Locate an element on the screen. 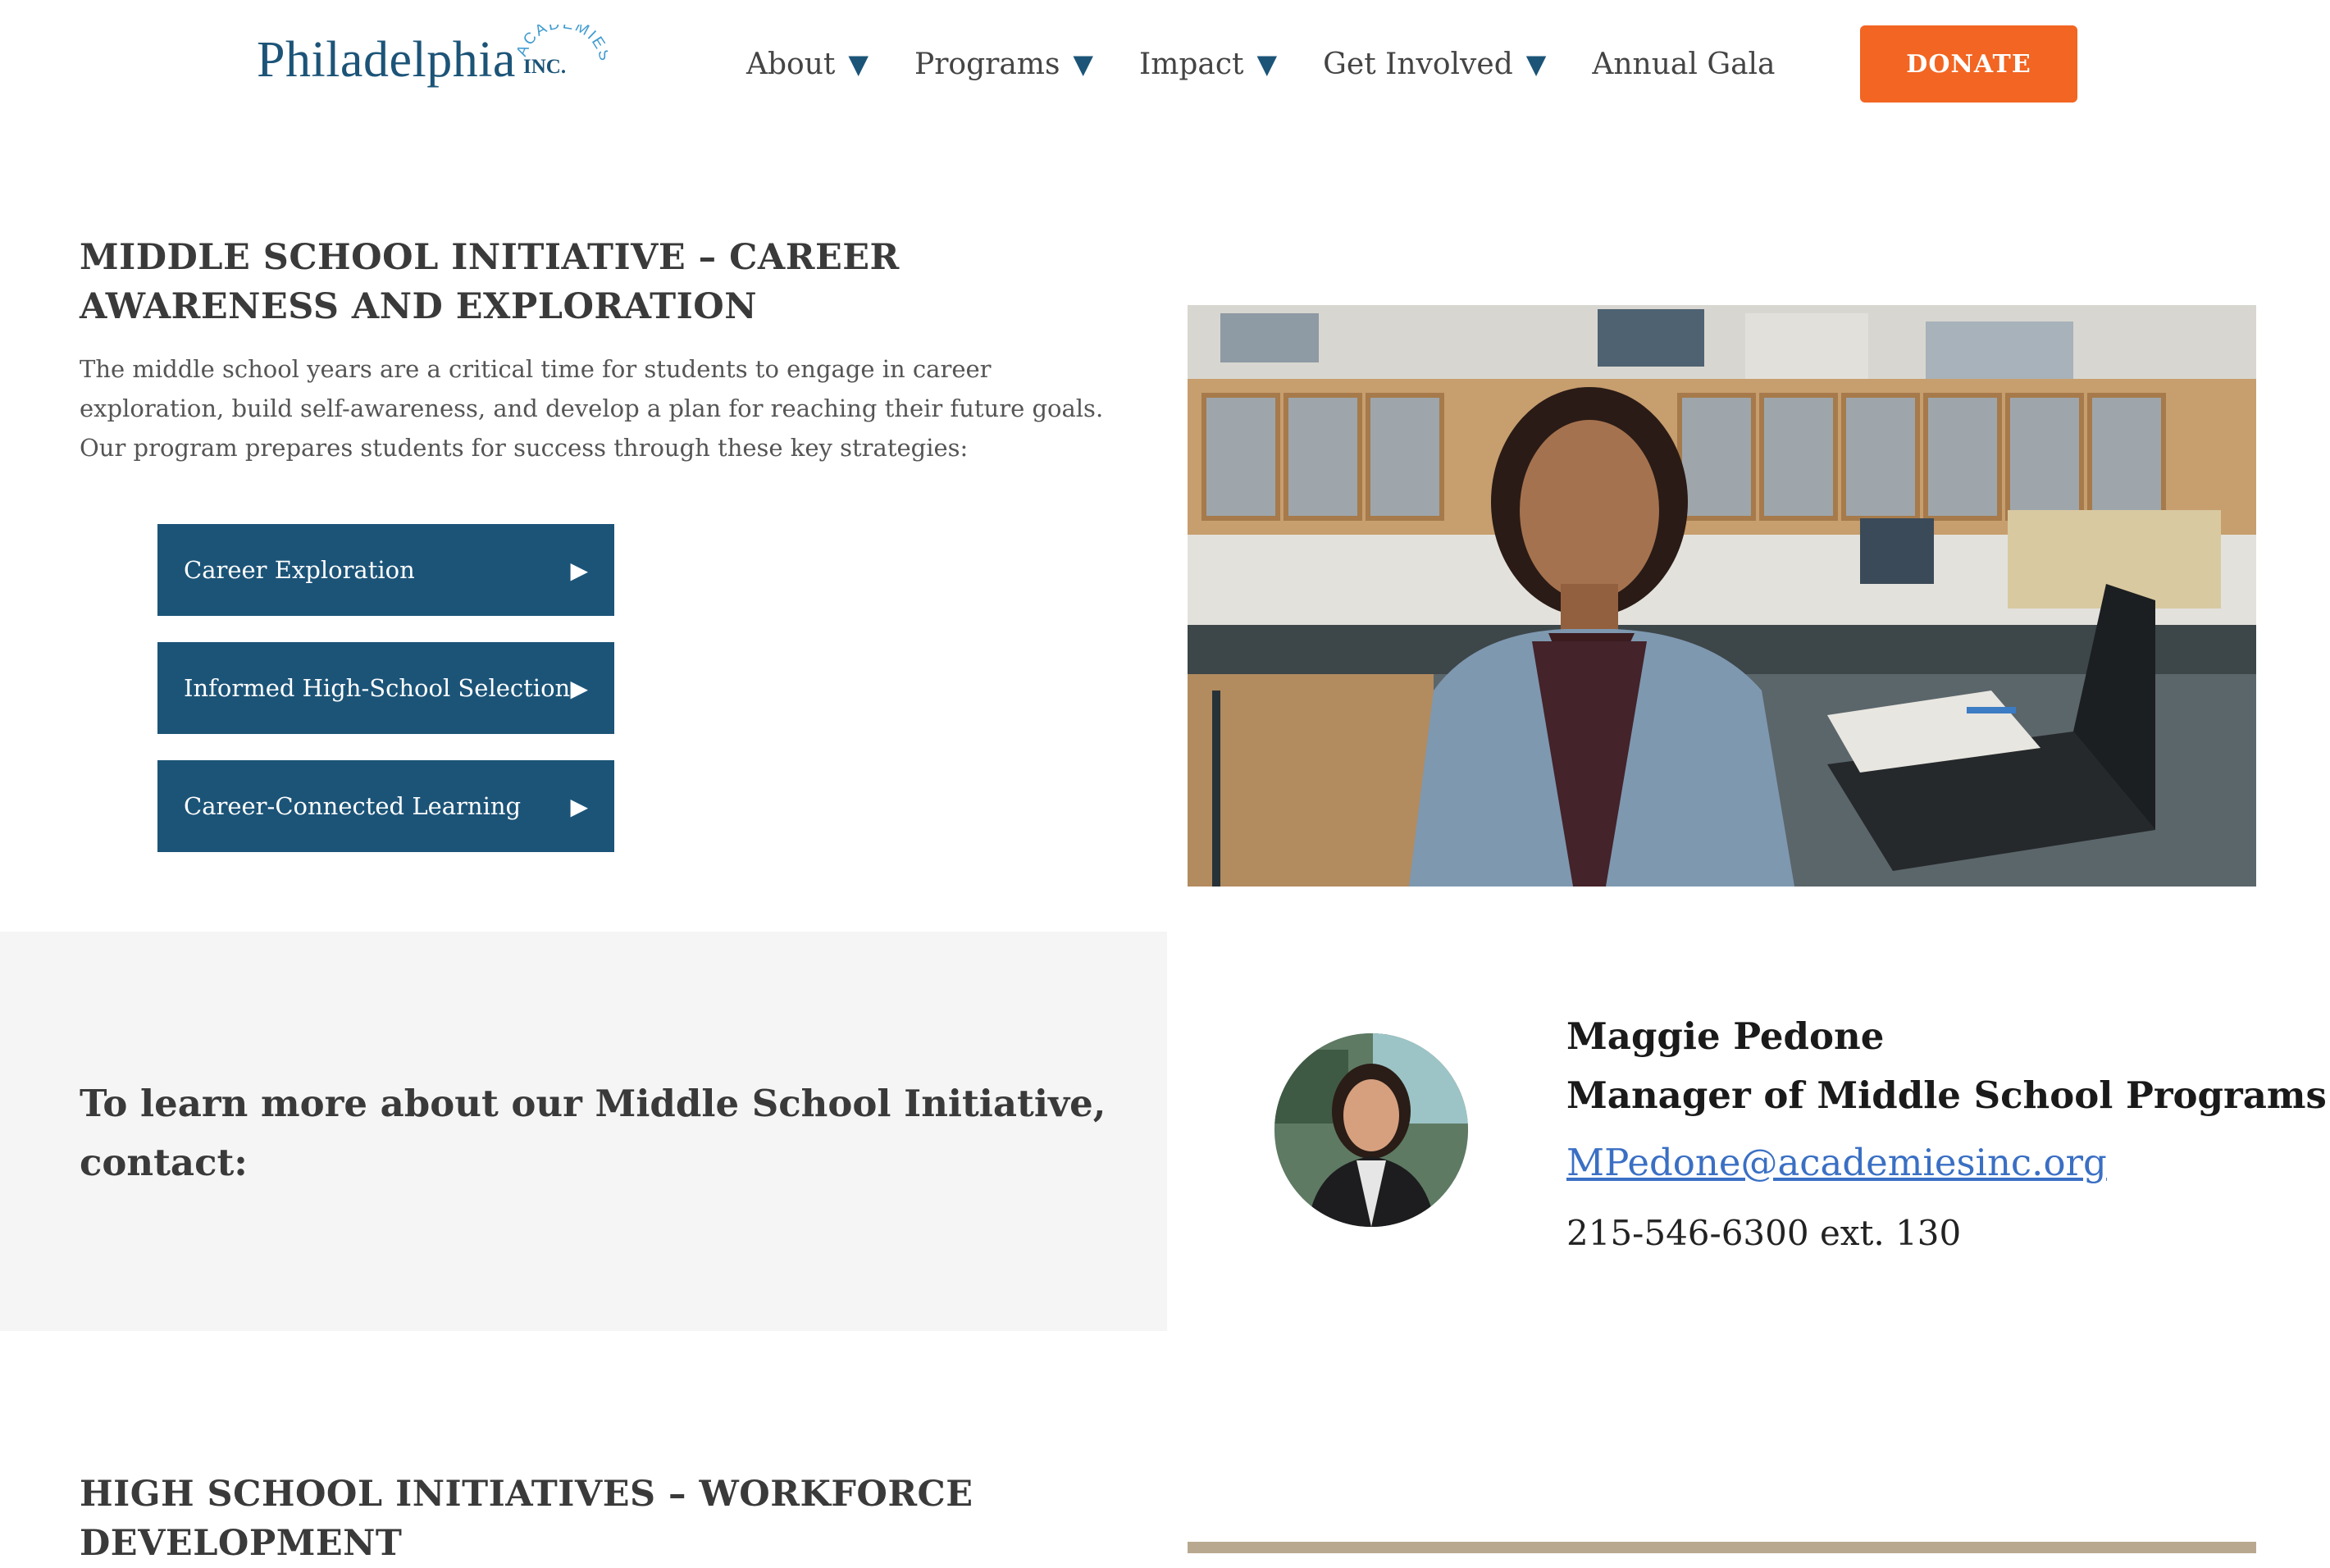 This screenshot has width=2330, height=1568. donate-button: DONATE is located at coordinates (1968, 64).